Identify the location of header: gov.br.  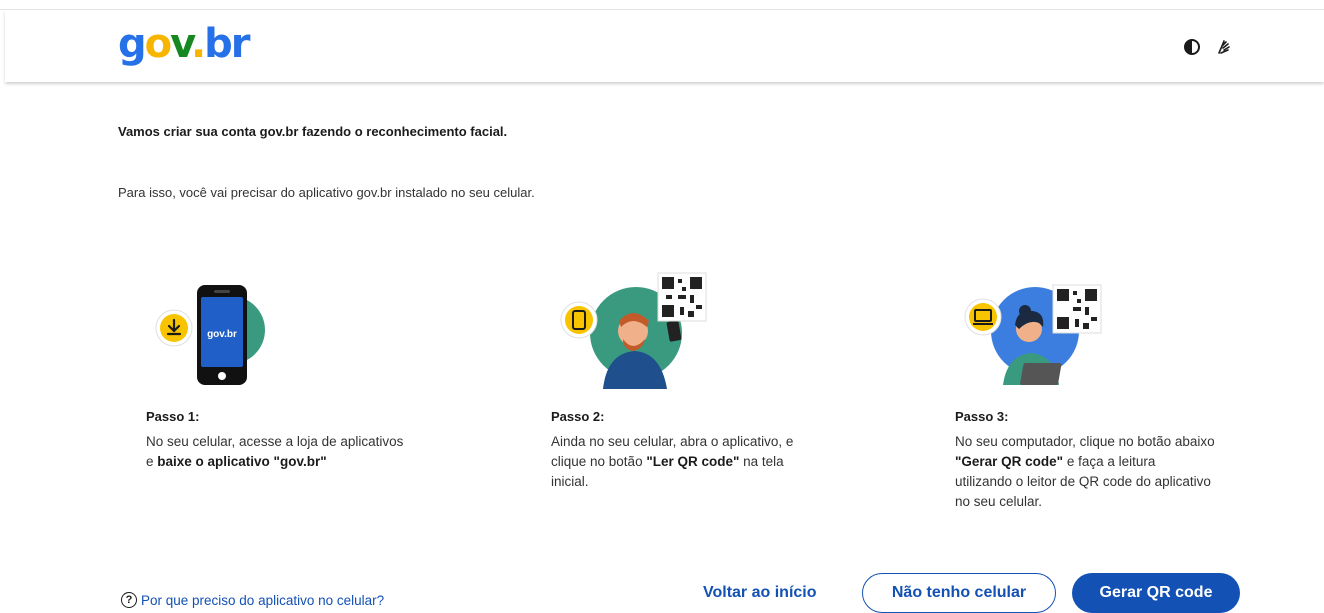
(664, 46).